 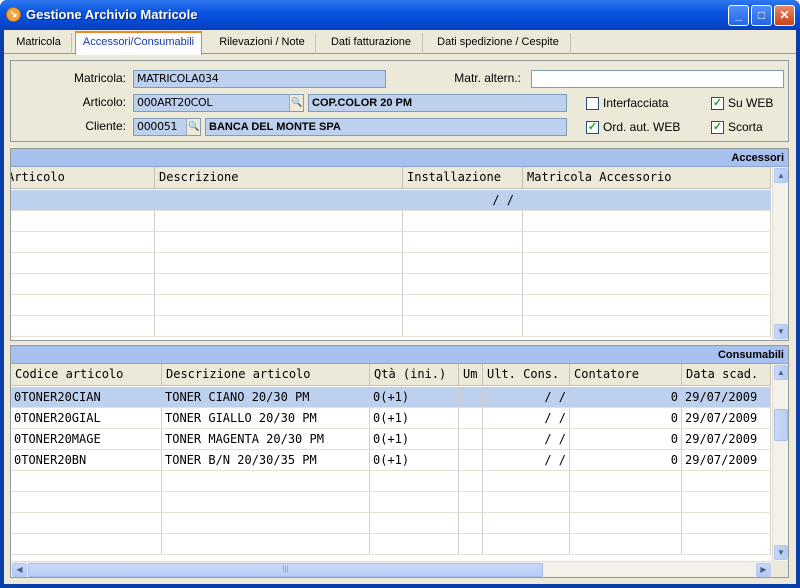 I want to click on table-cell: 0TONER20BN, so click(x=86, y=460).